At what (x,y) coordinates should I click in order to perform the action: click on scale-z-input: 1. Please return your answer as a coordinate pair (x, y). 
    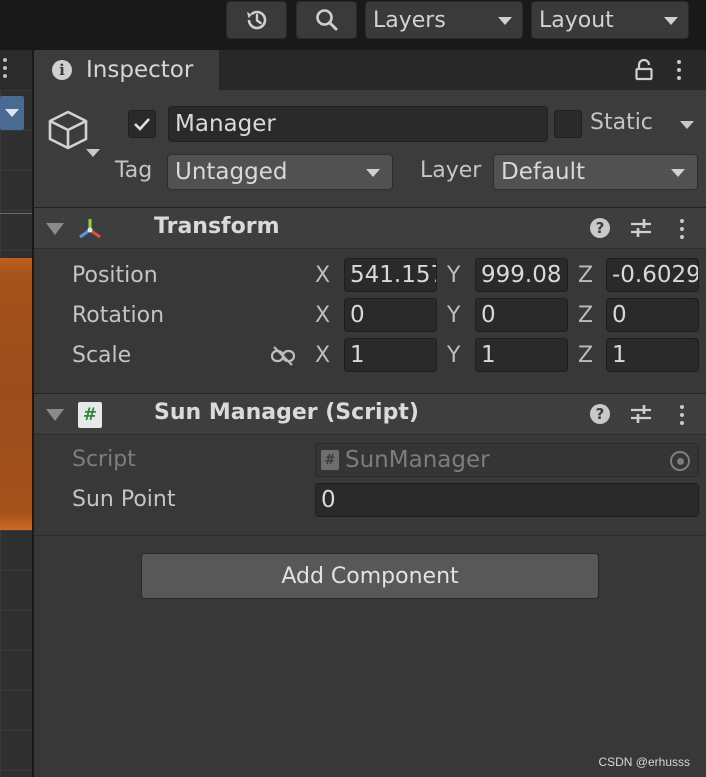
    Looking at the image, I should click on (652, 355).